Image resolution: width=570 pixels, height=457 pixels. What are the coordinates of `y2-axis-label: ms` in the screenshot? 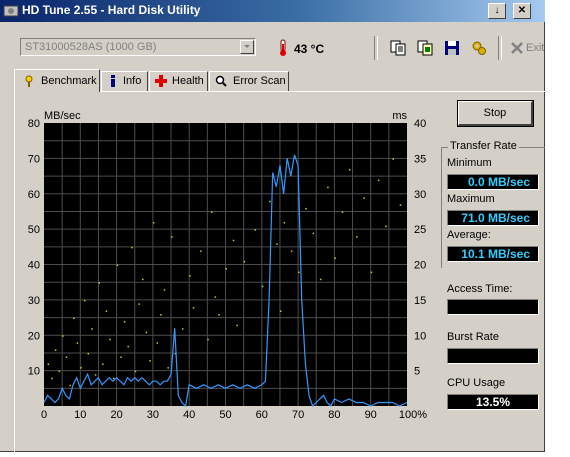 It's located at (399, 116).